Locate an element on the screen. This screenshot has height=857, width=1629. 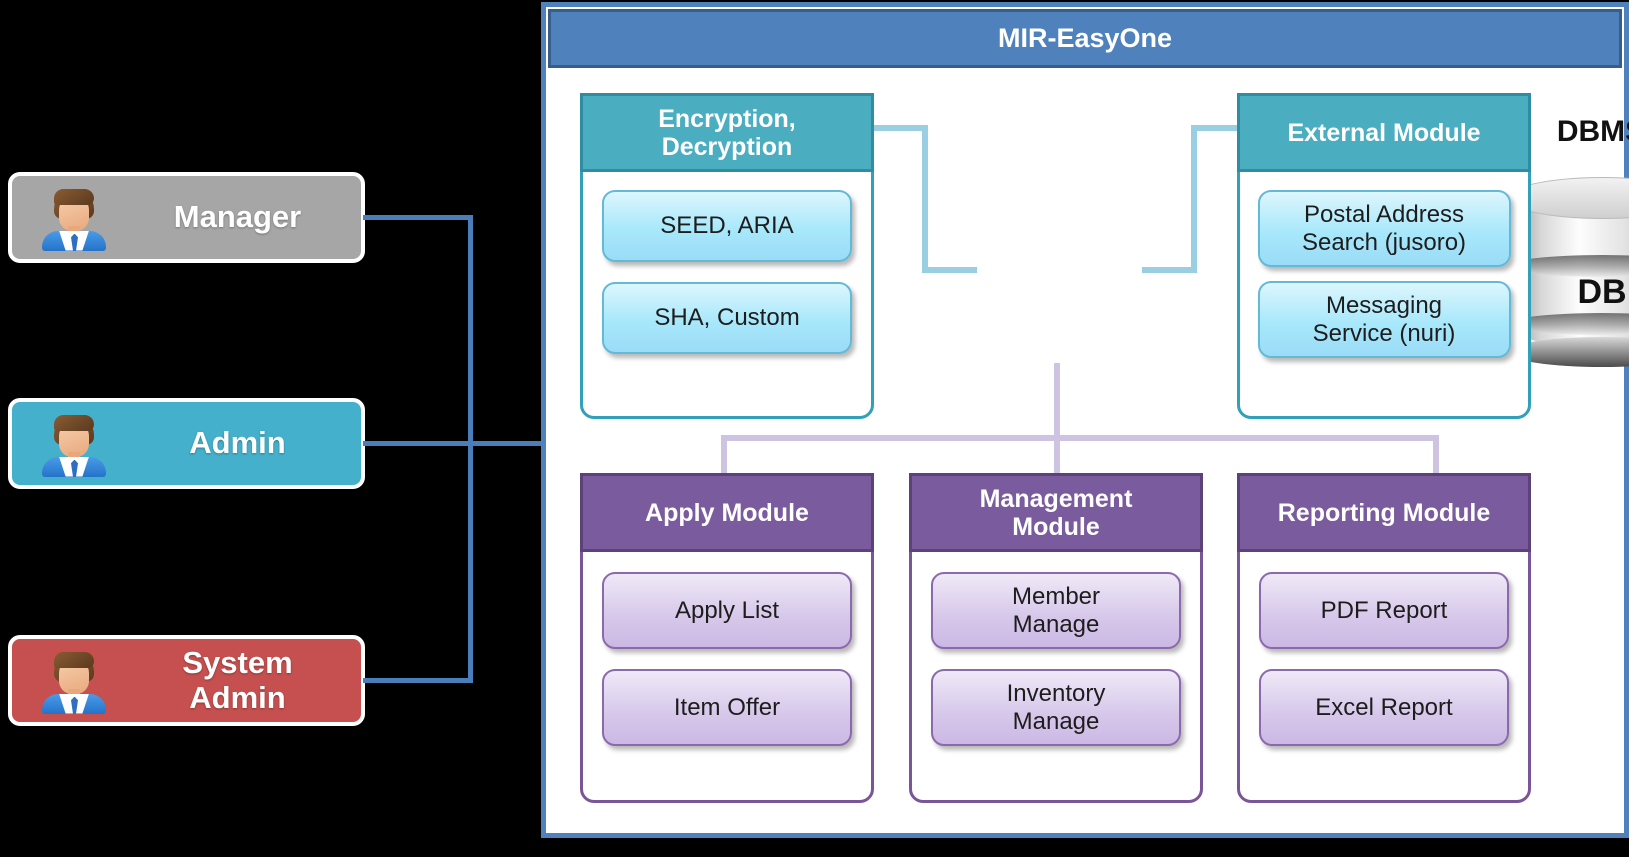
module-external-header: External Module is located at coordinates (1384, 132).